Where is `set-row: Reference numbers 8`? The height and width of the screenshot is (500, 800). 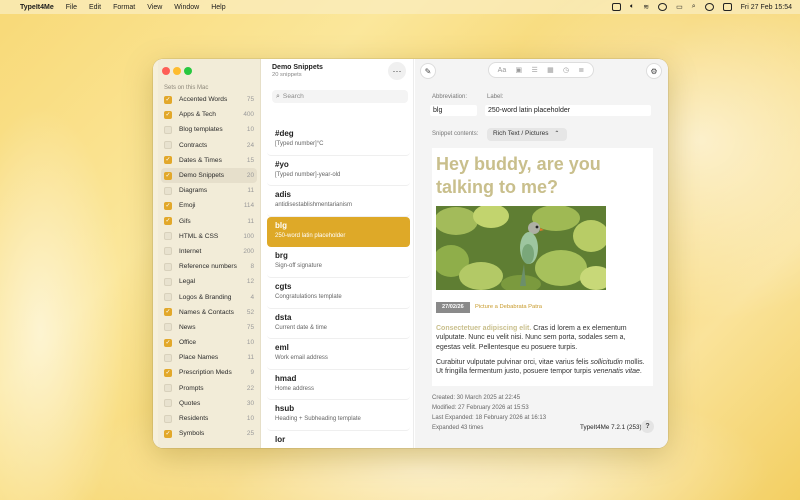 set-row: Reference numbers 8 is located at coordinates (209, 266).